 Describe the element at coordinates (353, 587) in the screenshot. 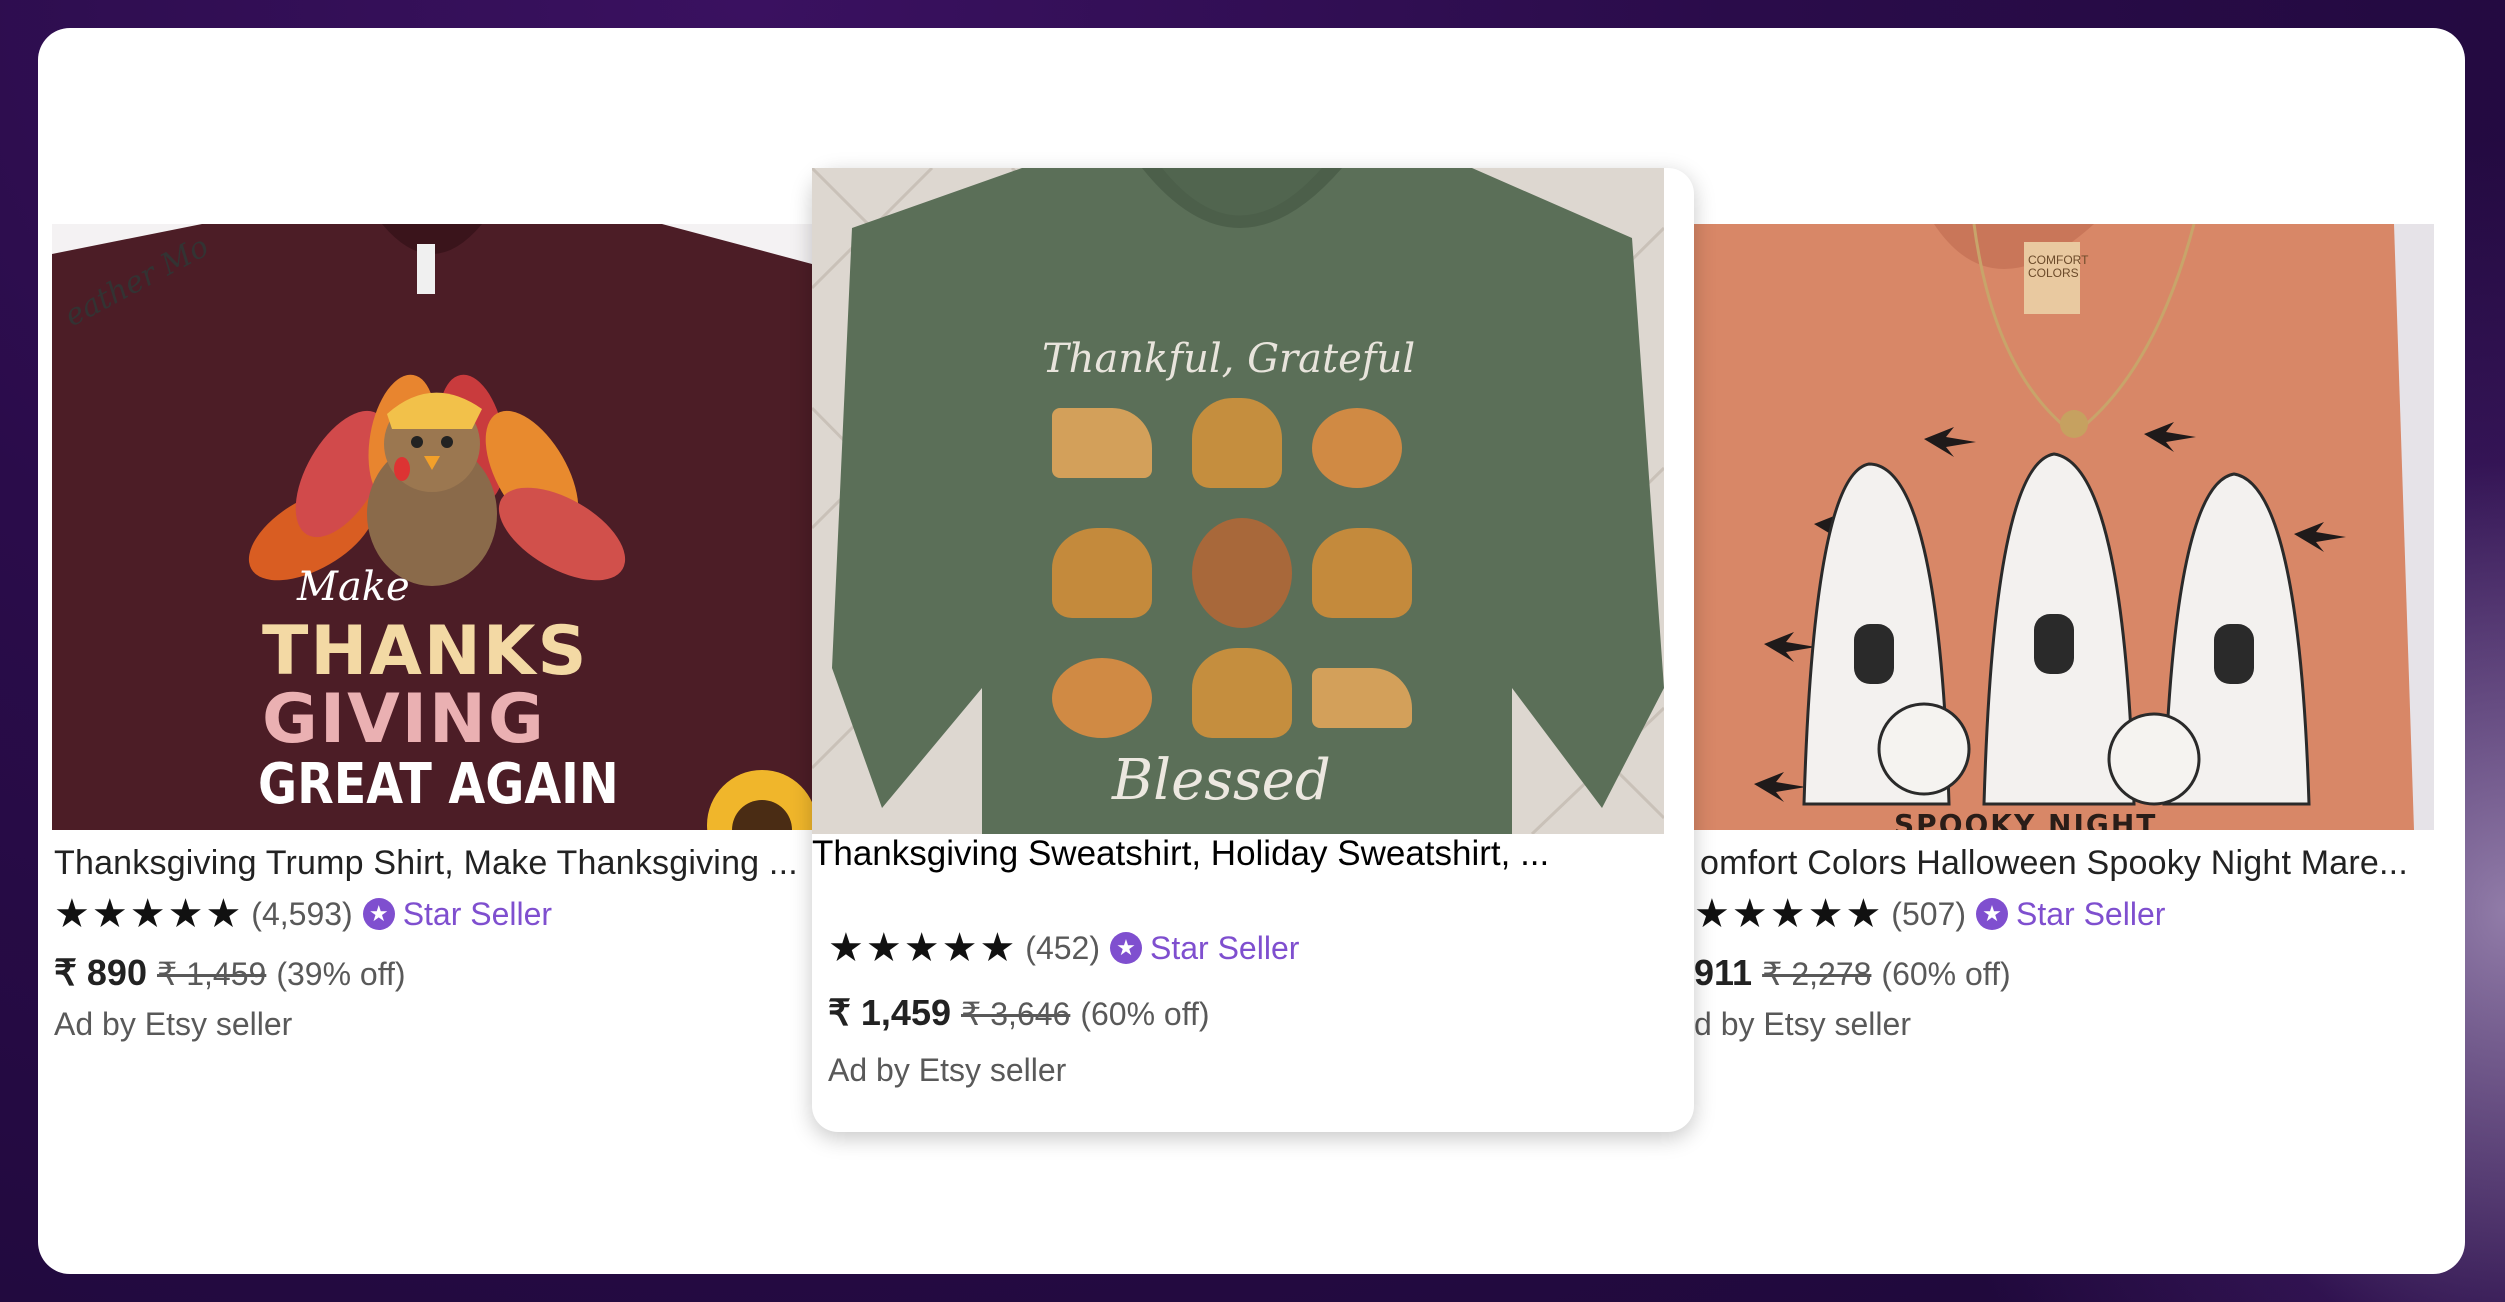

I see `tshirt-print-line-1: Make` at that location.